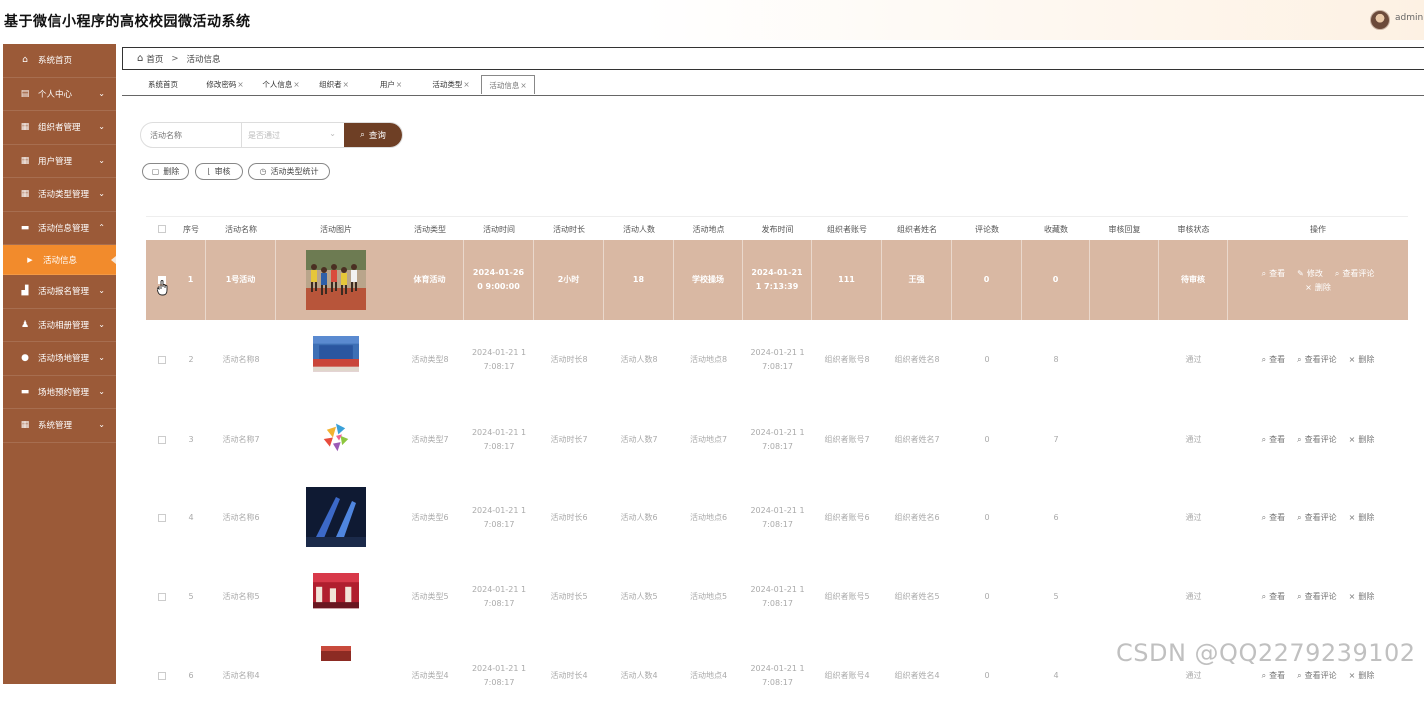 The width and height of the screenshot is (1424, 715). What do you see at coordinates (219, 171) in the screenshot?
I see `audit-button: ⌊ 审核` at bounding box center [219, 171].